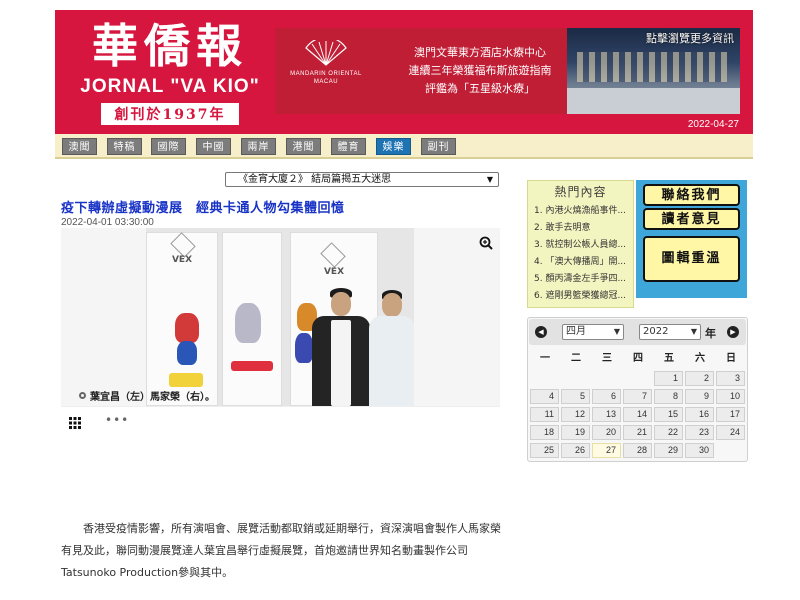  Describe the element at coordinates (699, 378) in the screenshot. I see `calendar-day: 2` at that location.